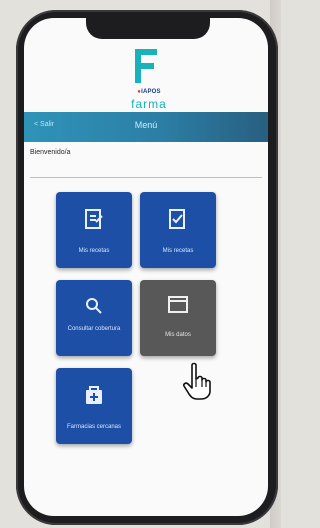 This screenshot has width=320, height=528. Describe the element at coordinates (146, 177) in the screenshot. I see `divider` at that location.